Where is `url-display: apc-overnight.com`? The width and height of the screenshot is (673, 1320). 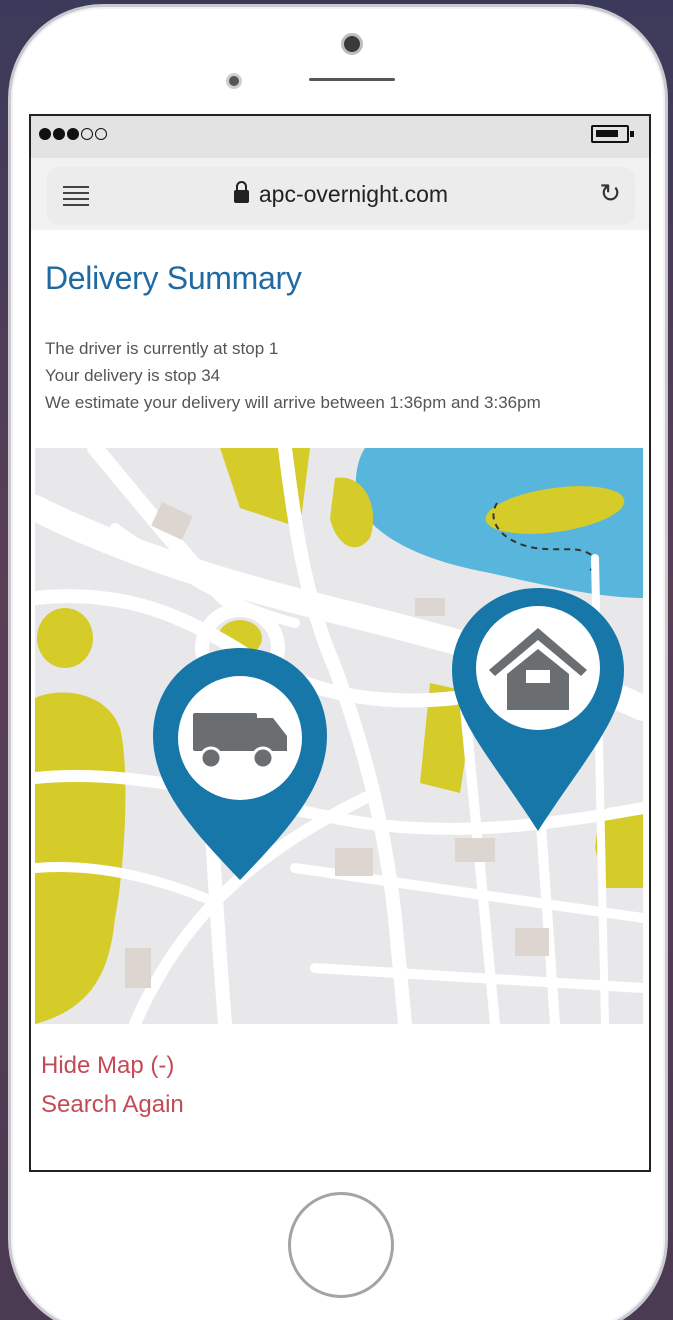
url-display: apc-overnight.com is located at coordinates (341, 194).